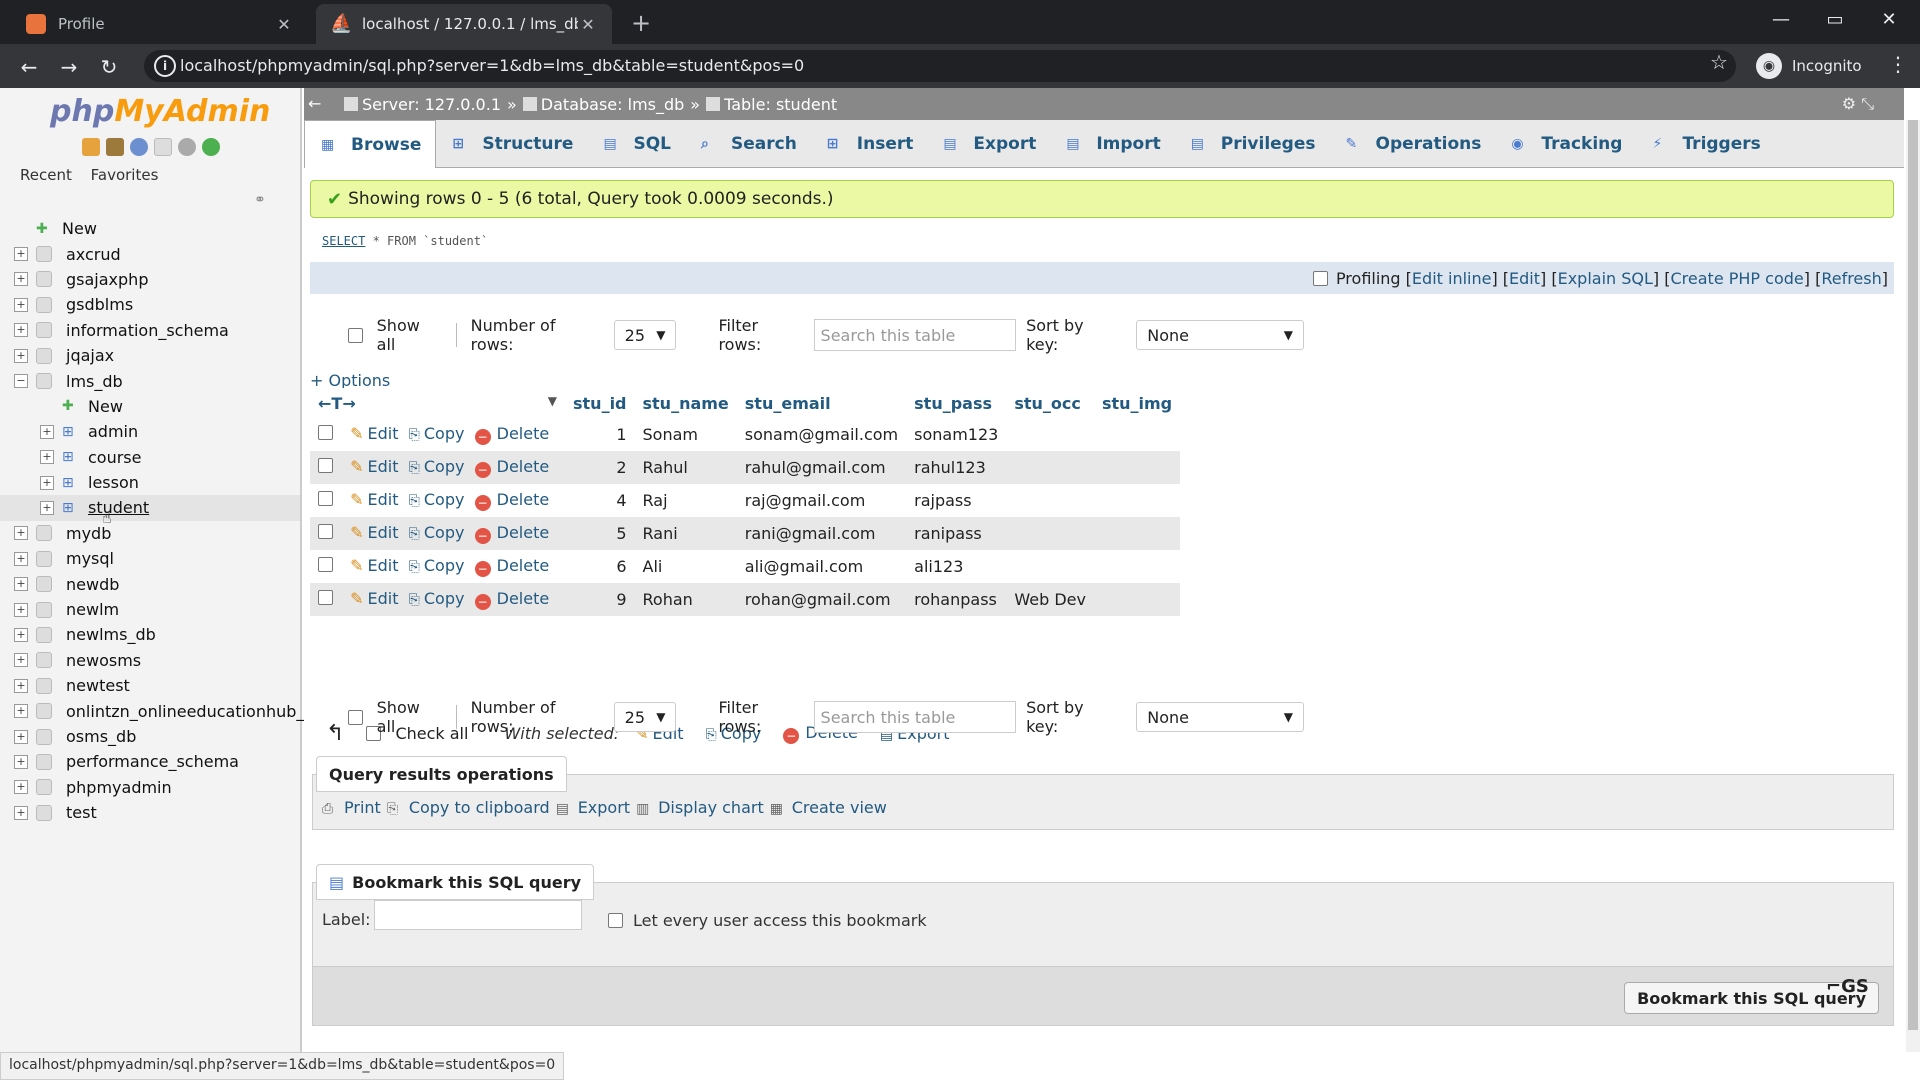 The width and height of the screenshot is (1920, 1080). What do you see at coordinates (1112, 144) in the screenshot?
I see `tab-import: ▤ Import` at bounding box center [1112, 144].